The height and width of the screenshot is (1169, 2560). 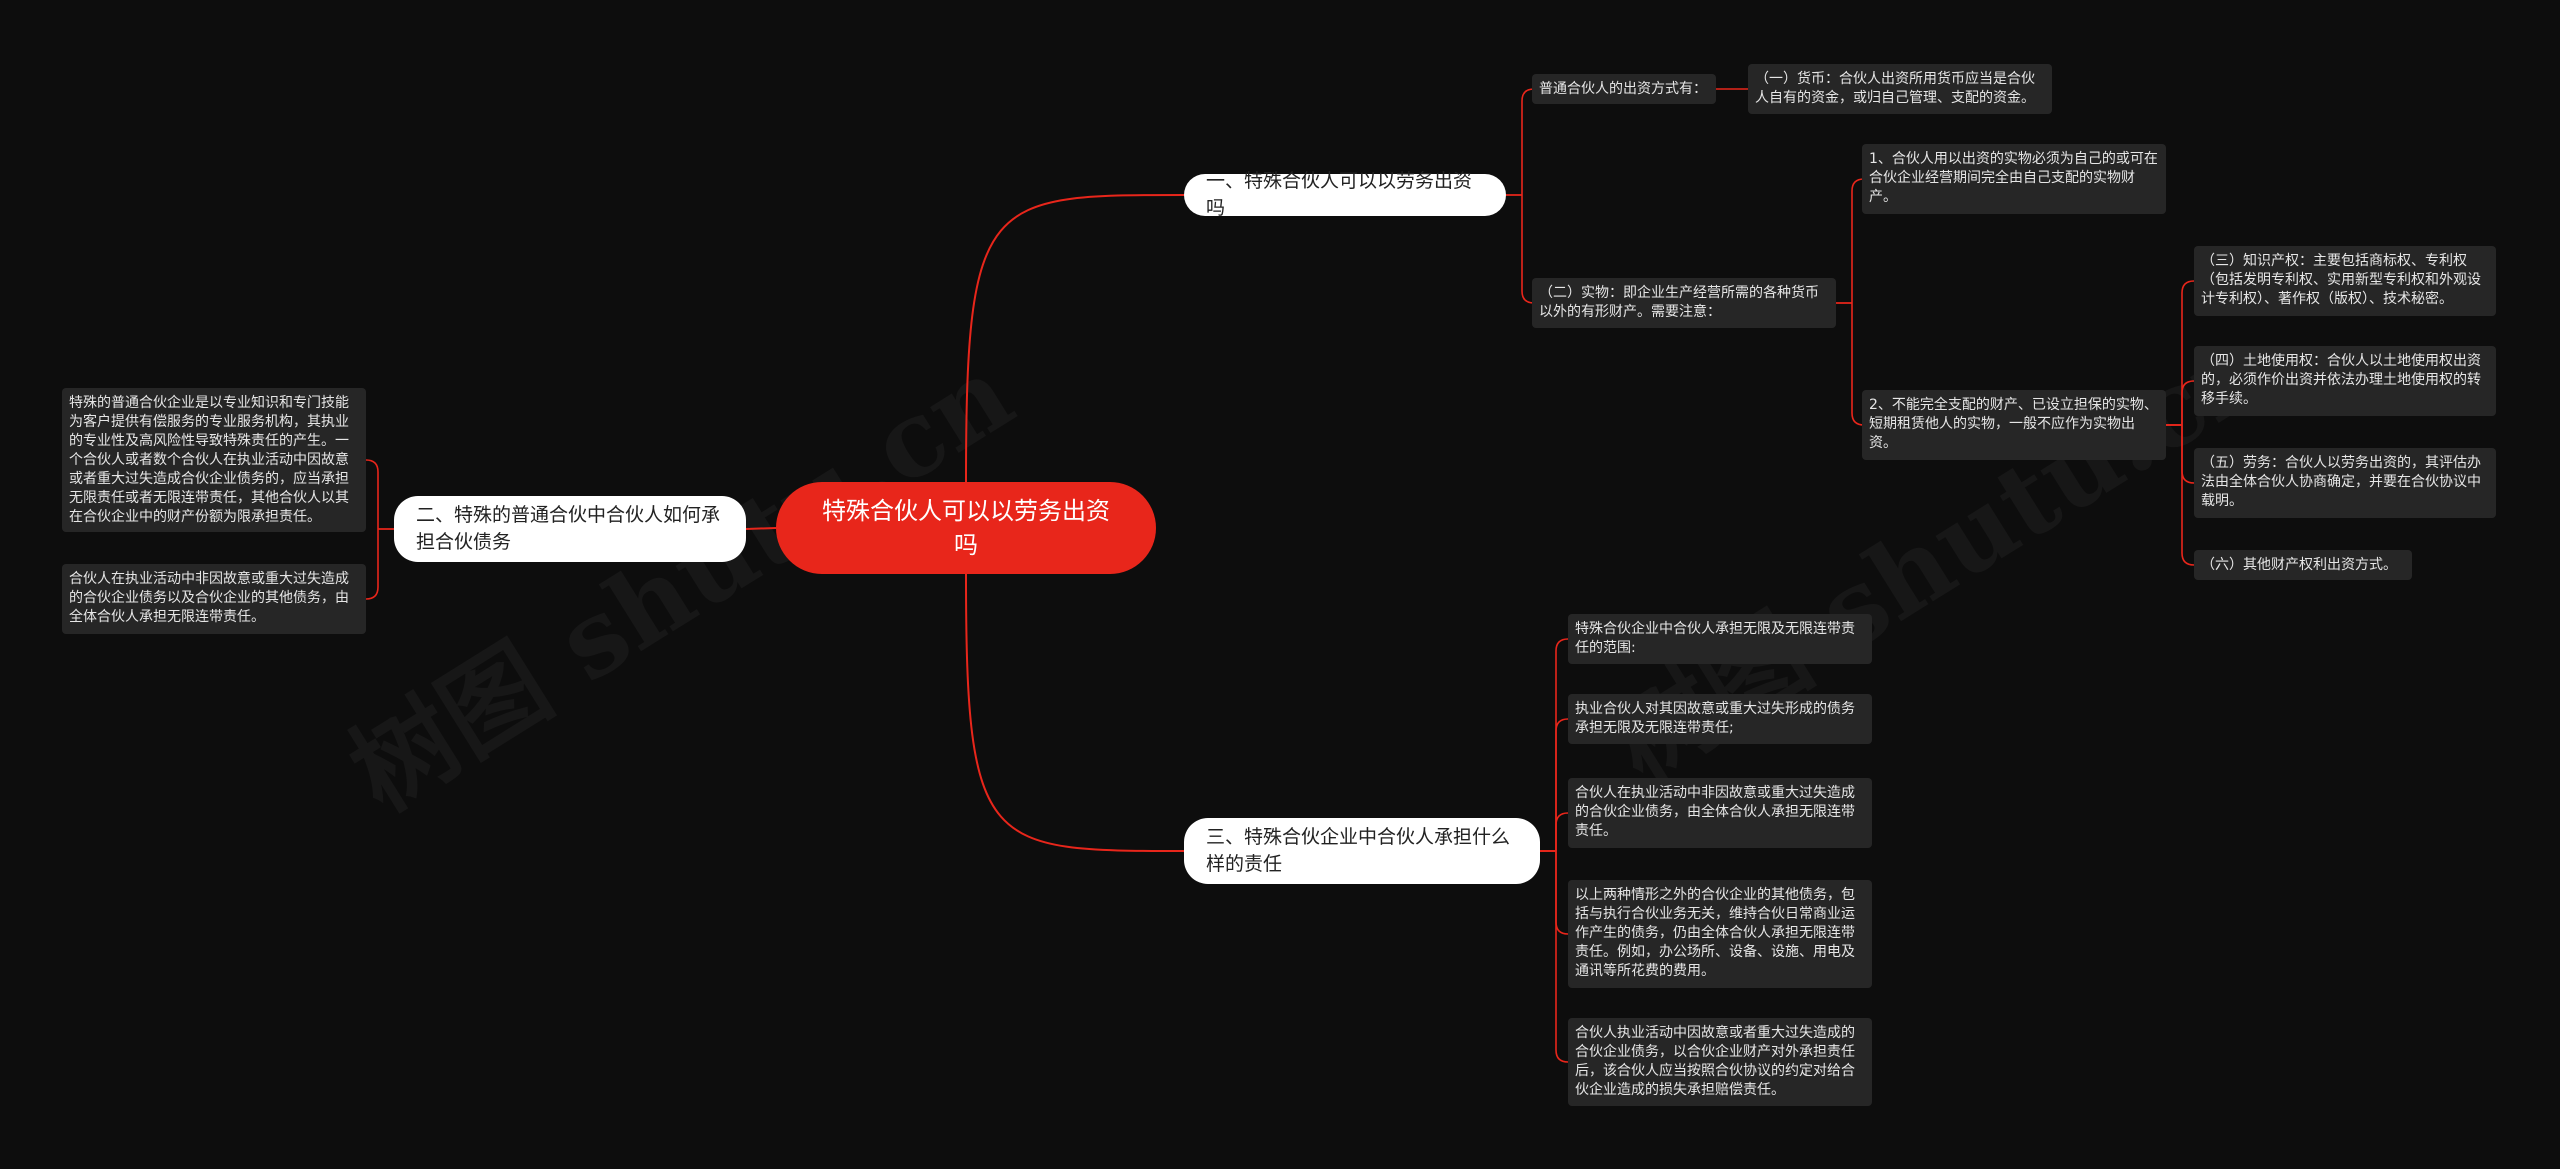 I want to click on leaf-liability-scope: 特殊合伙企业中合伙人承担无限及无限连带责任的范围:, so click(x=1720, y=639).